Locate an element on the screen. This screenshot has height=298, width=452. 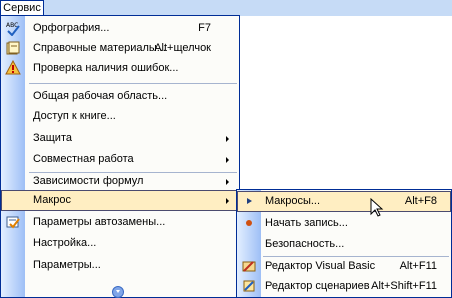
menu-item-label: Защита is located at coordinates (52, 138).